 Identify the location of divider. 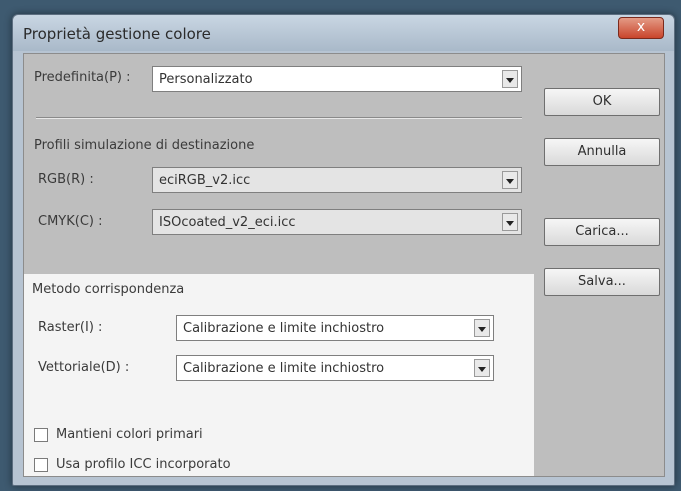
(279, 118).